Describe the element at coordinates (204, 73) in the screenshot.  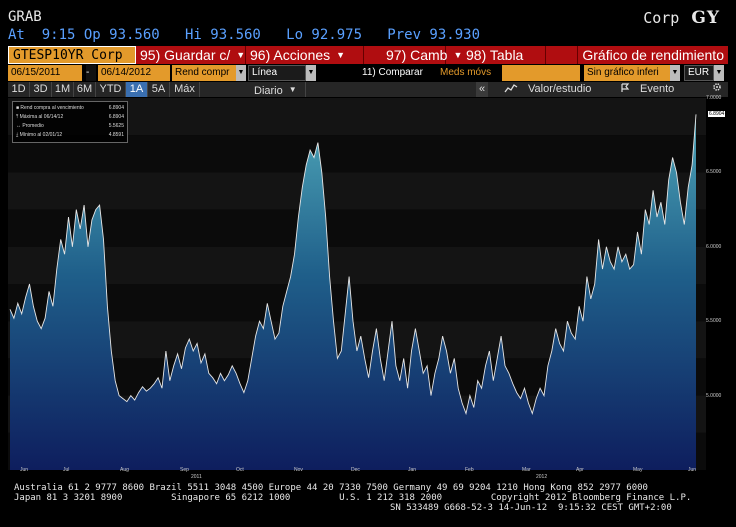
I see `field-select: Rend compr` at that location.